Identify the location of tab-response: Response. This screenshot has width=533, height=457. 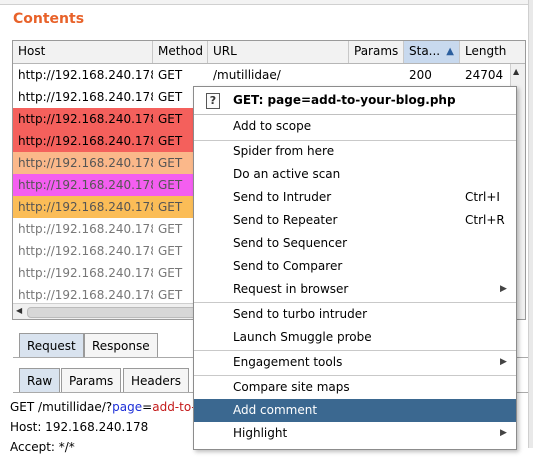
(121, 345).